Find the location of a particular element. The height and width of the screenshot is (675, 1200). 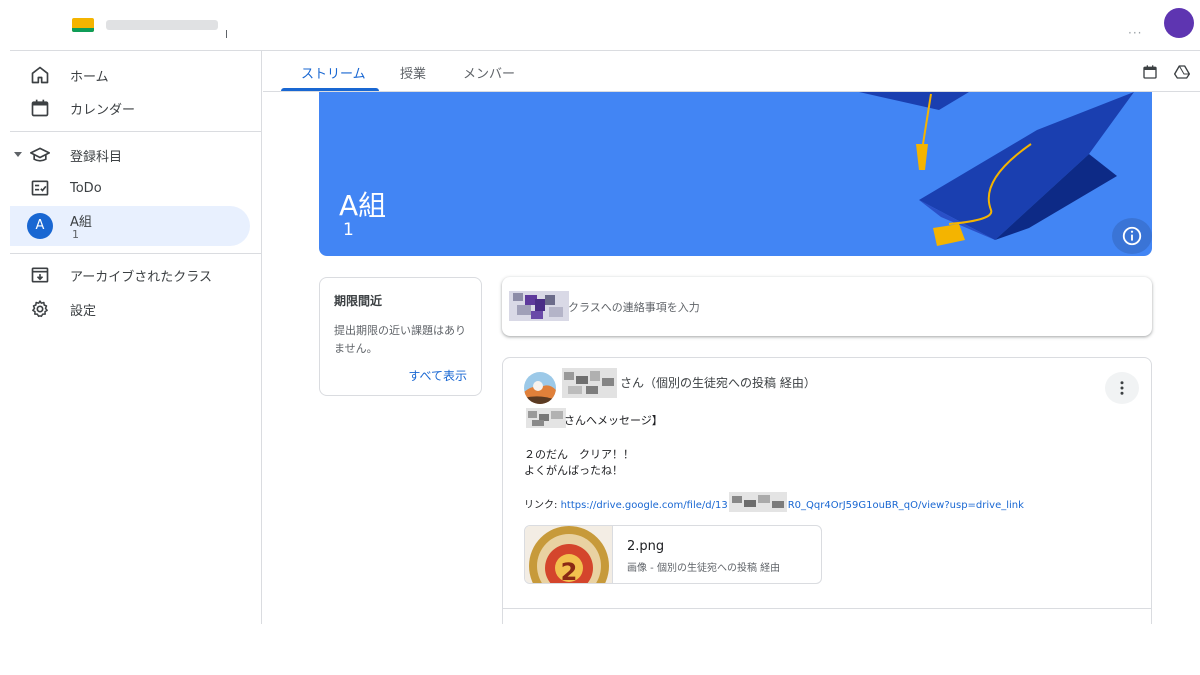

upcoming-title: 期限間近 is located at coordinates (358, 301).